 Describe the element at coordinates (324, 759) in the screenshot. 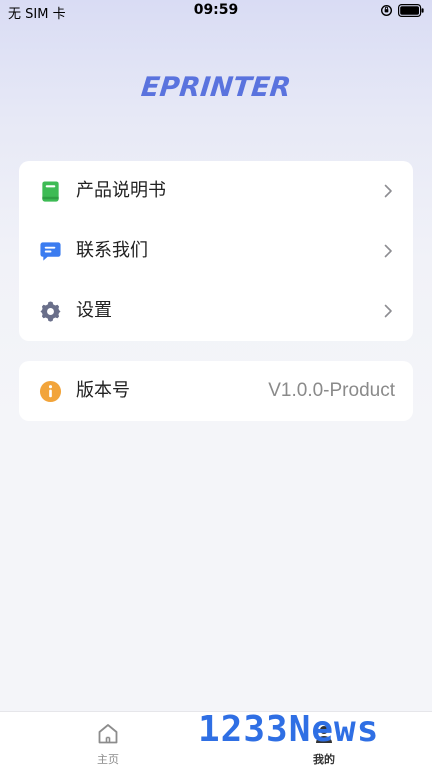

I see `tab-mine-label: 我的` at that location.